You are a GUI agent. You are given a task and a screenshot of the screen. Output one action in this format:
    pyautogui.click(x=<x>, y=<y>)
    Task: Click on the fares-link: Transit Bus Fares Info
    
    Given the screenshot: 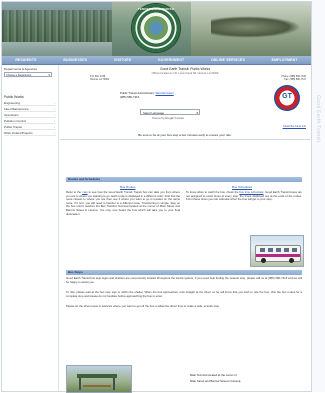 What is the action you would take?
    pyautogui.click(x=294, y=126)
    